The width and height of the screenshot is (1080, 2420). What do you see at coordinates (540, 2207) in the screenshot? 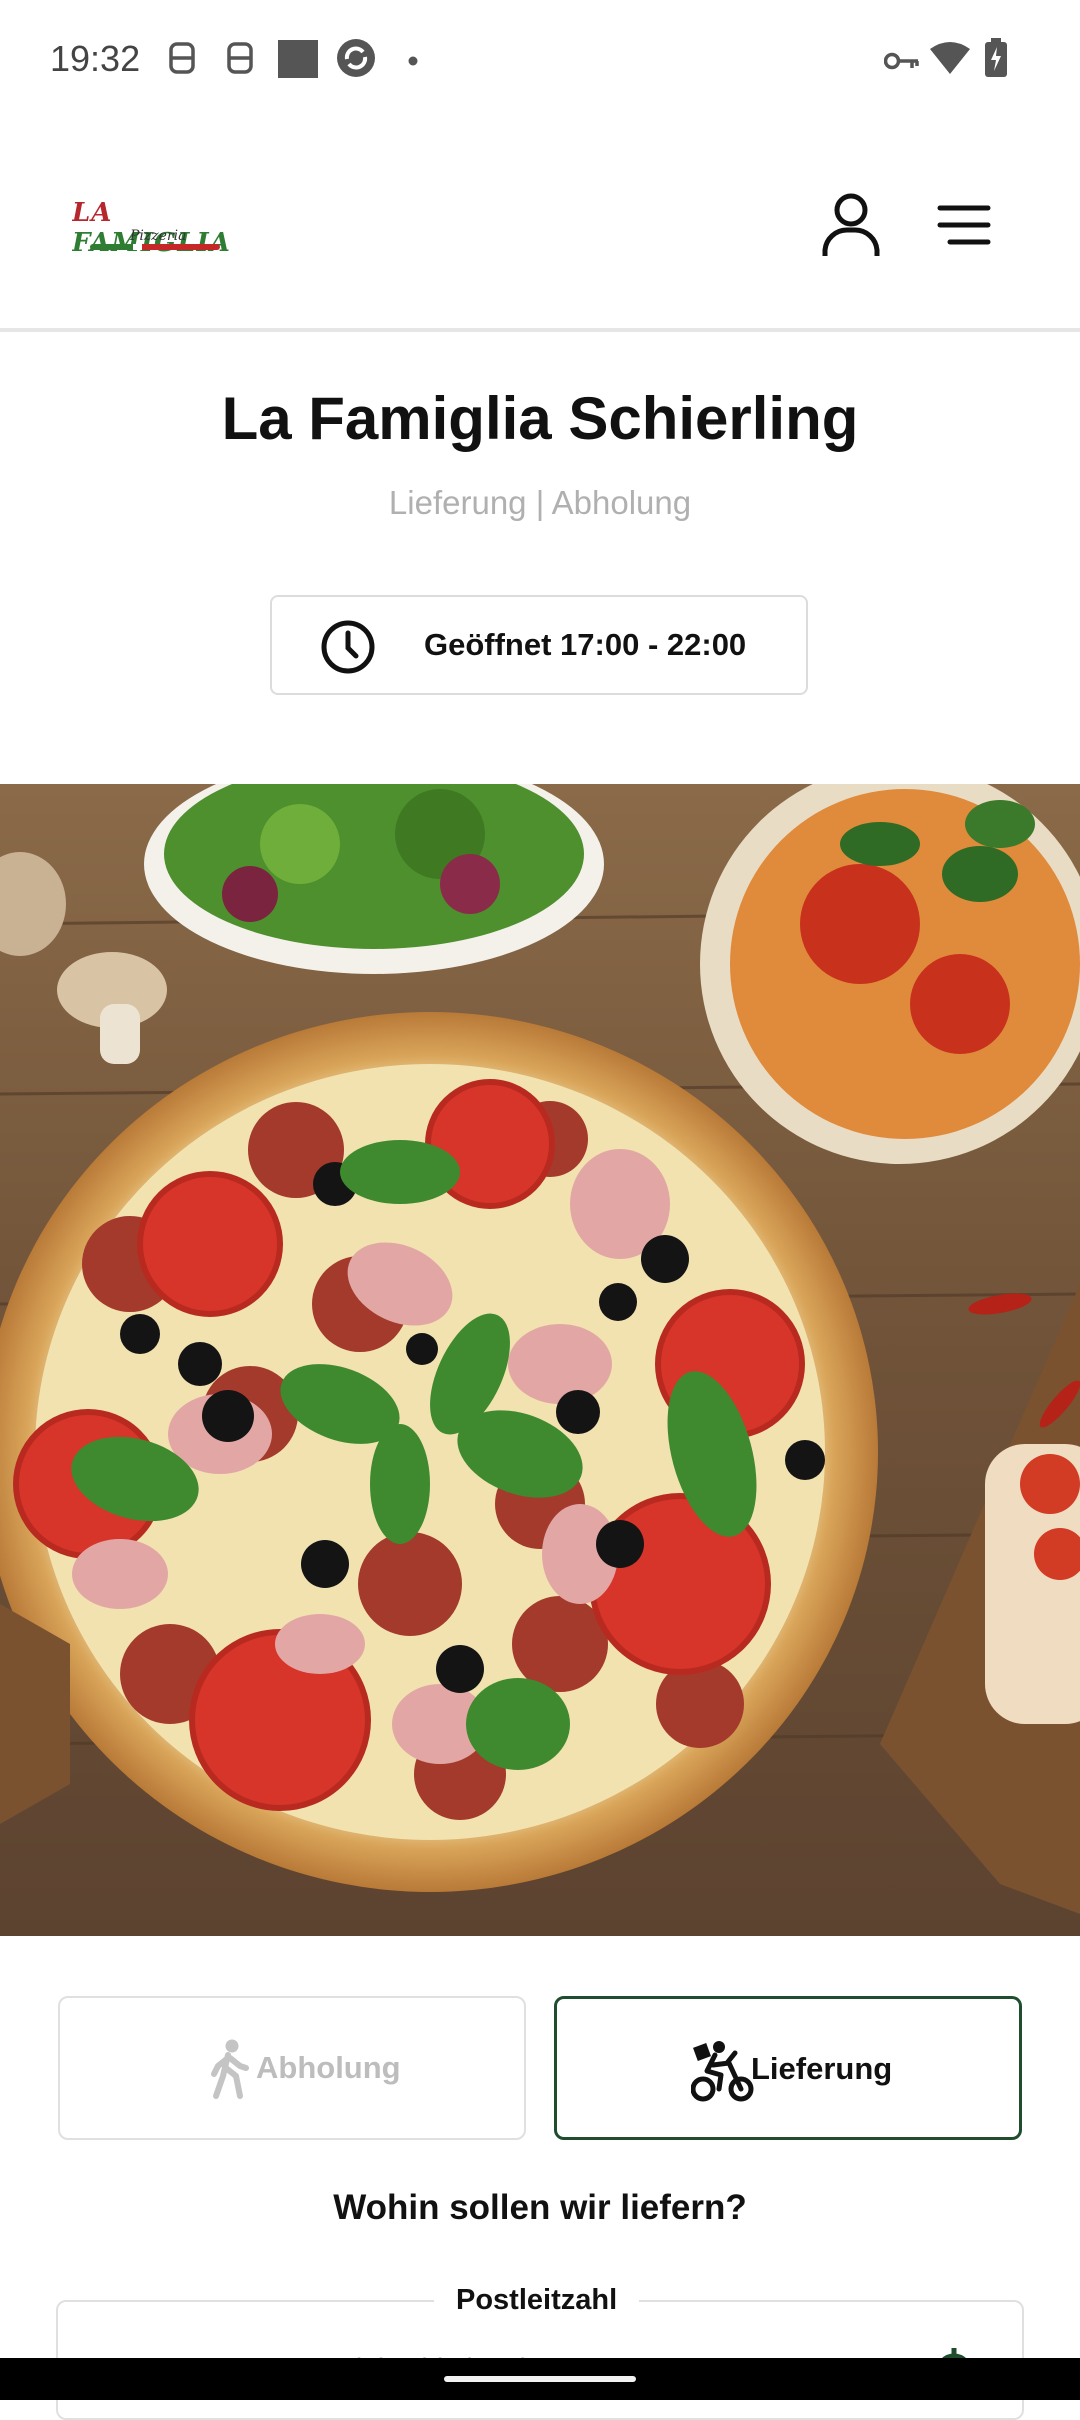
I see `delivery-question: Wohin sollen wir liefern?` at bounding box center [540, 2207].